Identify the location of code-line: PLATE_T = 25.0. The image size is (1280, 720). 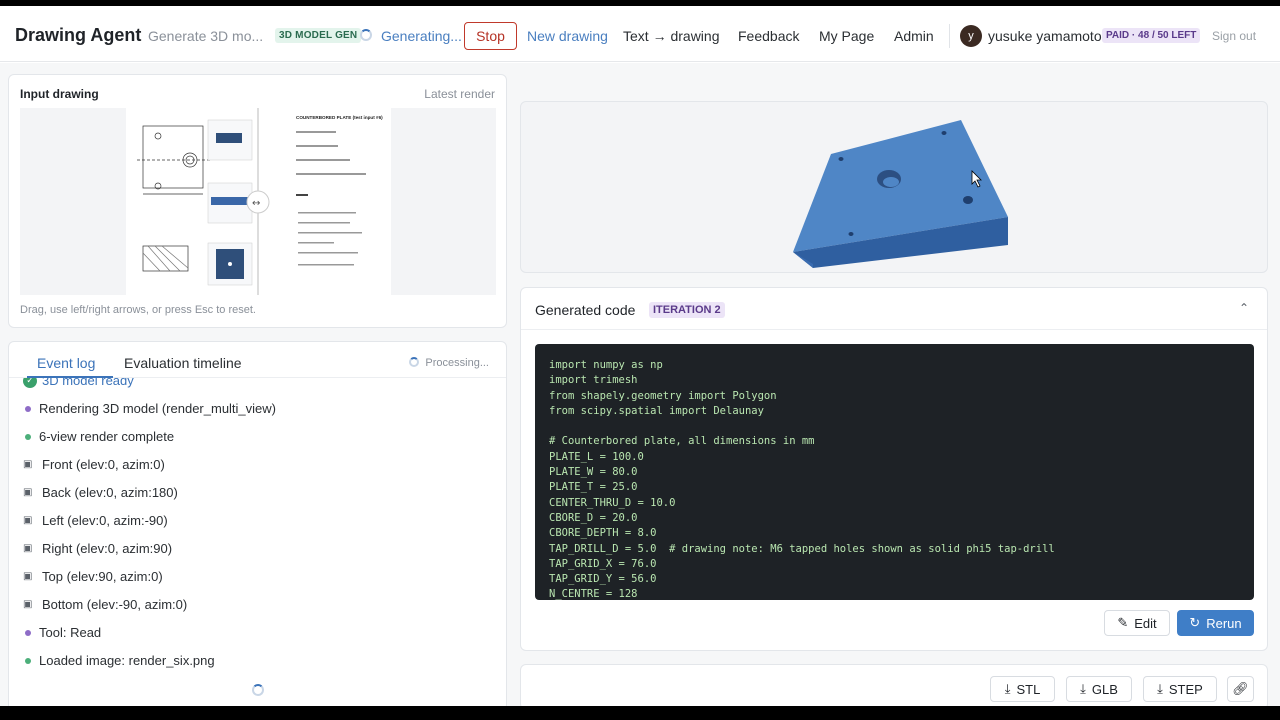
(593, 487).